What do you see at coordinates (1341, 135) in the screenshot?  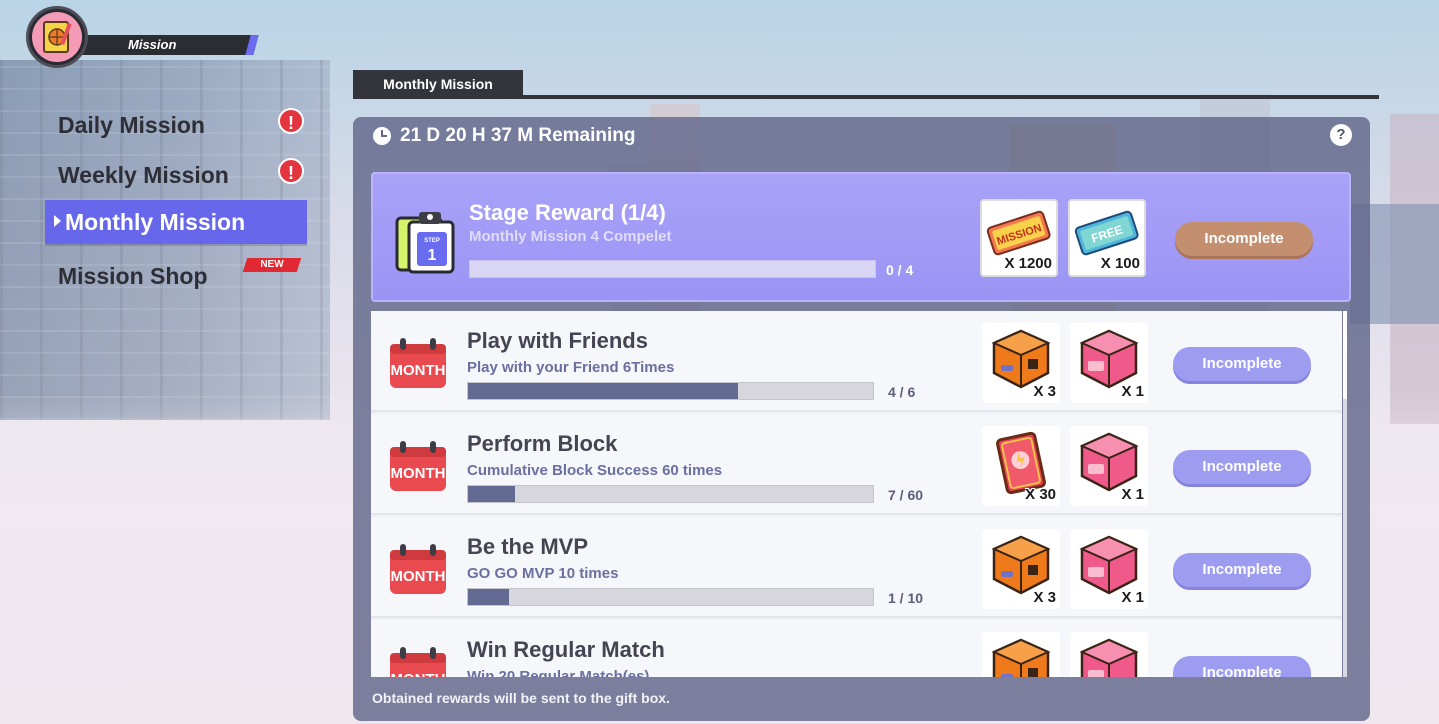 I see `help-button: ?` at bounding box center [1341, 135].